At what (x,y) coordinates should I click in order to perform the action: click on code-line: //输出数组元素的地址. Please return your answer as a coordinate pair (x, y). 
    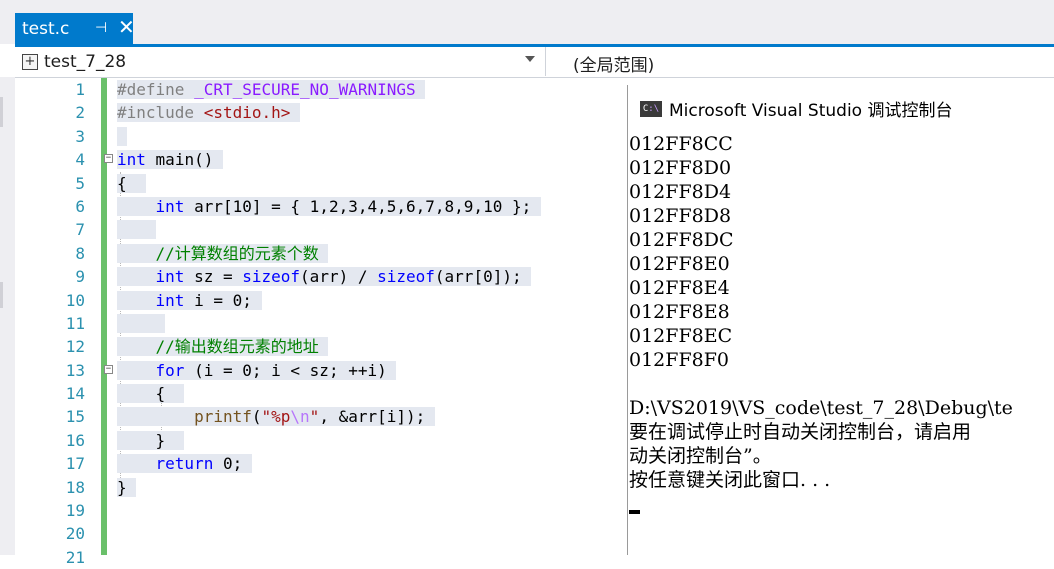
    Looking at the image, I should click on (329, 346).